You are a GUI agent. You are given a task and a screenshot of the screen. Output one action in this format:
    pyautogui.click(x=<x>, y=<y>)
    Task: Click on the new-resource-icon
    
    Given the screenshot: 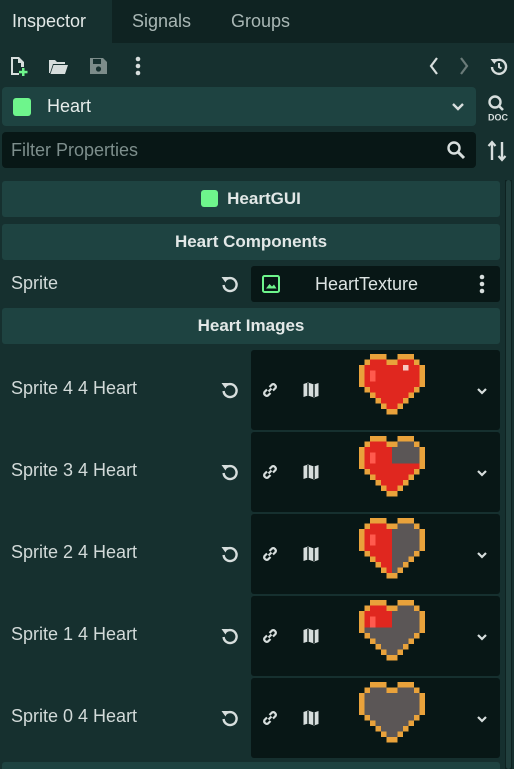 What is the action you would take?
    pyautogui.click(x=18, y=66)
    